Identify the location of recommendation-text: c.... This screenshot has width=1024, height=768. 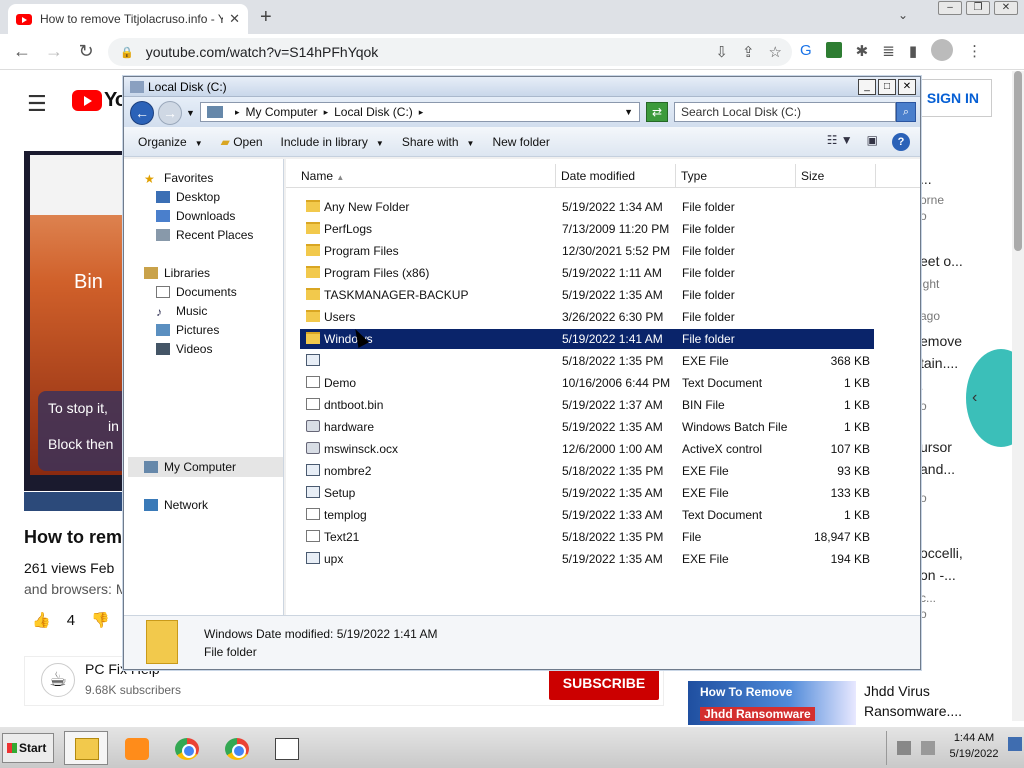
(928, 598).